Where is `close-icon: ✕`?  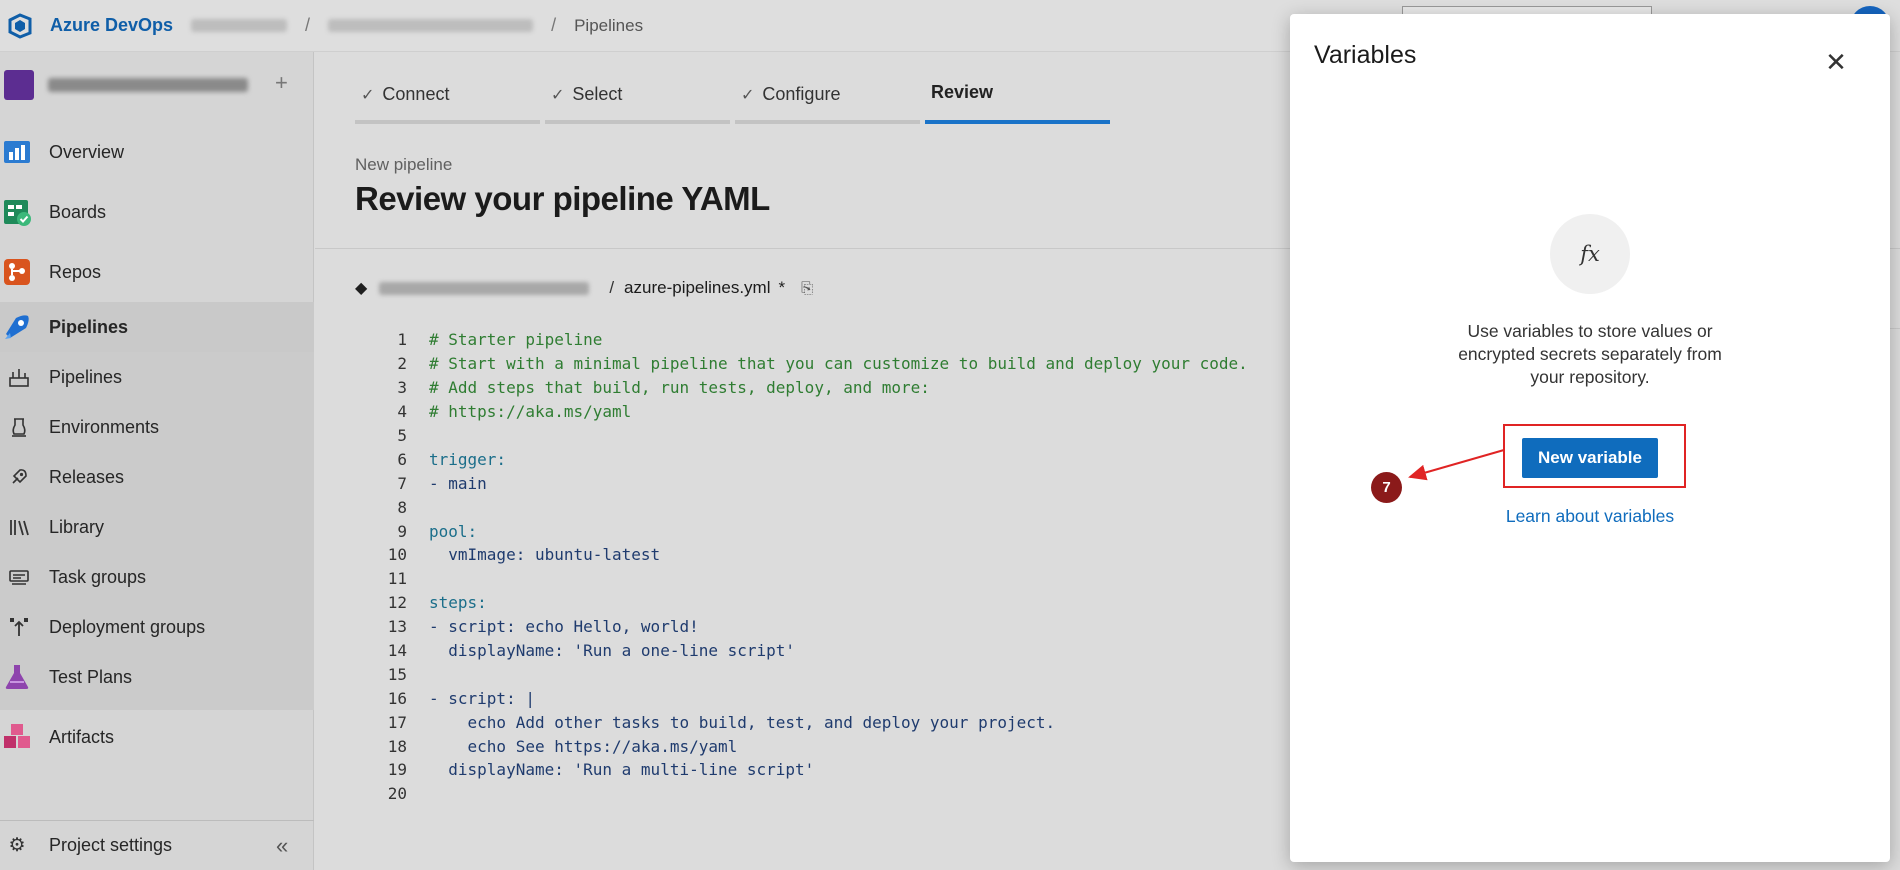
close-icon: ✕ is located at coordinates (1836, 62).